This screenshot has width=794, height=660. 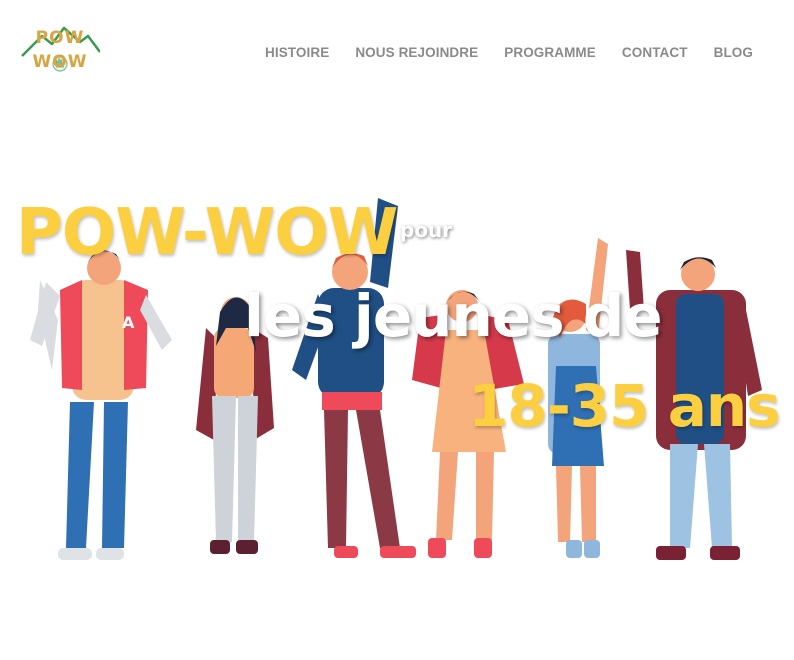 I want to click on nav-contact: CONTACT, so click(x=655, y=52).